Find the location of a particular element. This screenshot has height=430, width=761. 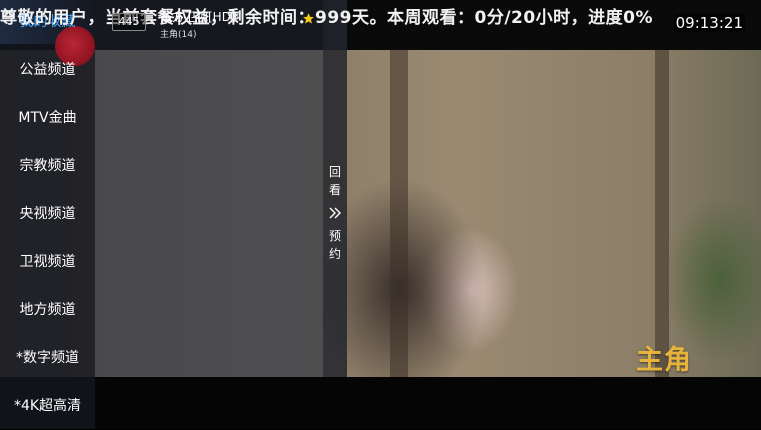

sidebar-item-local: 地方频道 is located at coordinates (47, 310).